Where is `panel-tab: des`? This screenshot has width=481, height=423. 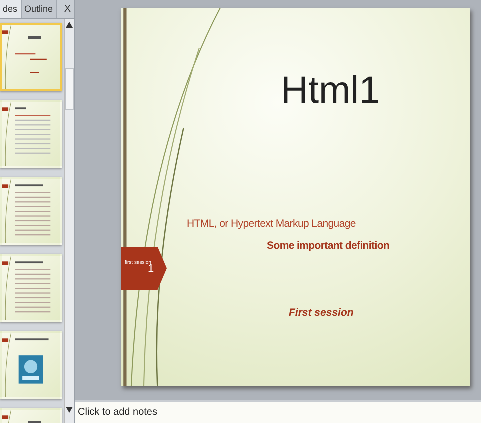 panel-tab: des is located at coordinates (11, 9).